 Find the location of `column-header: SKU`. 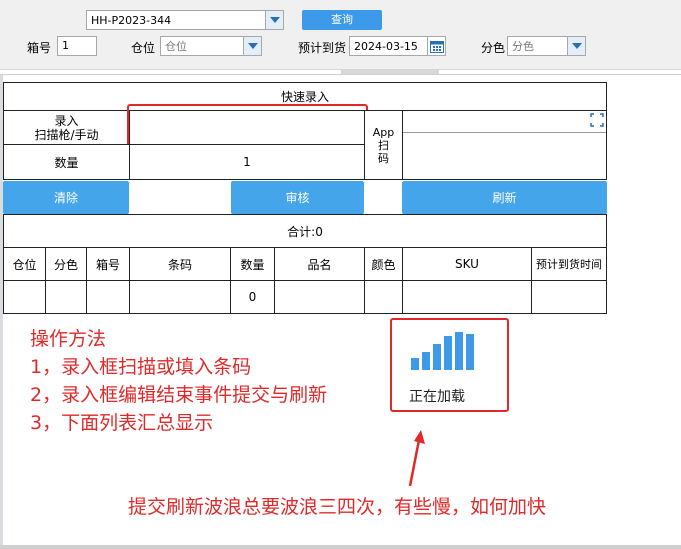

column-header: SKU is located at coordinates (467, 264).